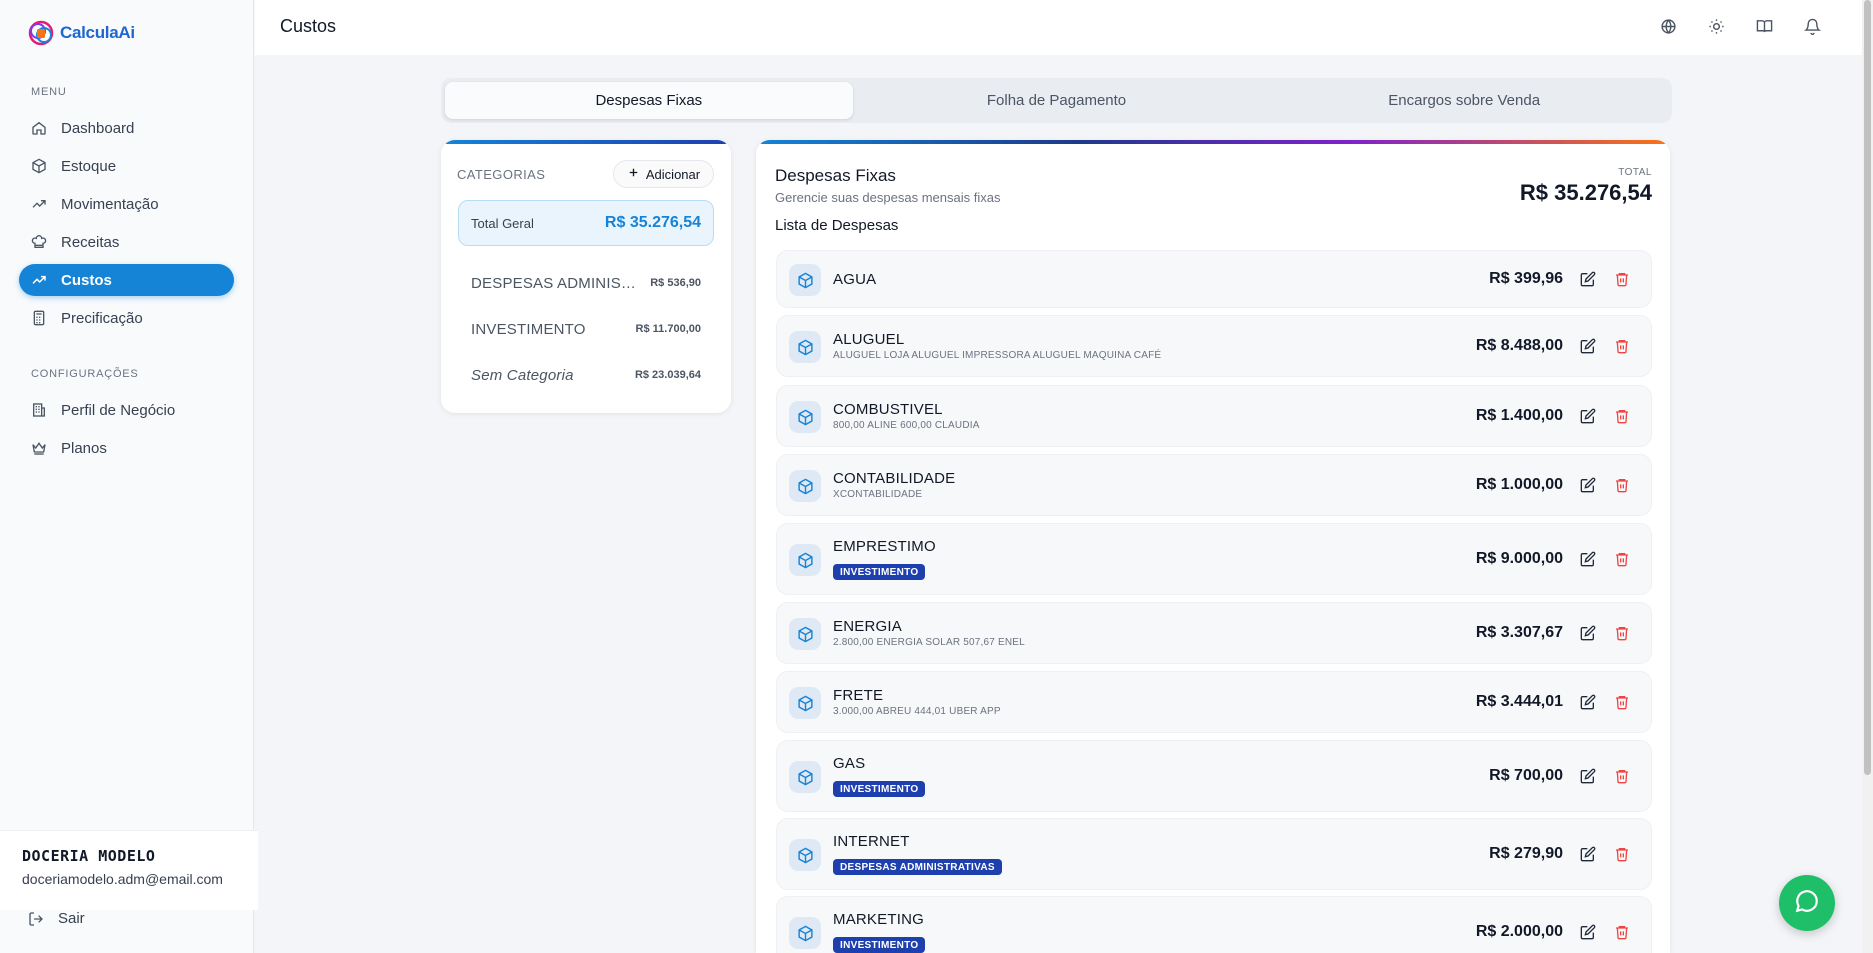 The width and height of the screenshot is (1873, 953). I want to click on expense-row: MARKETING INVESTIMENTO R$ 2.000,00, so click(1214, 924).